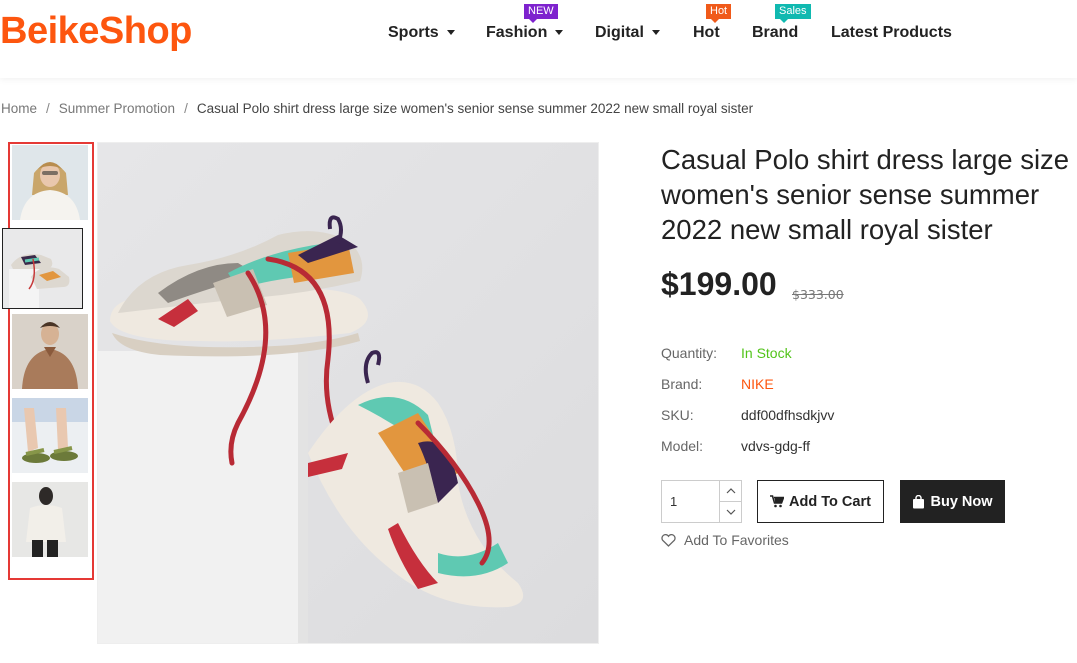 Image resolution: width=1077 pixels, height=663 pixels. I want to click on new-badge: NEW, so click(541, 13).